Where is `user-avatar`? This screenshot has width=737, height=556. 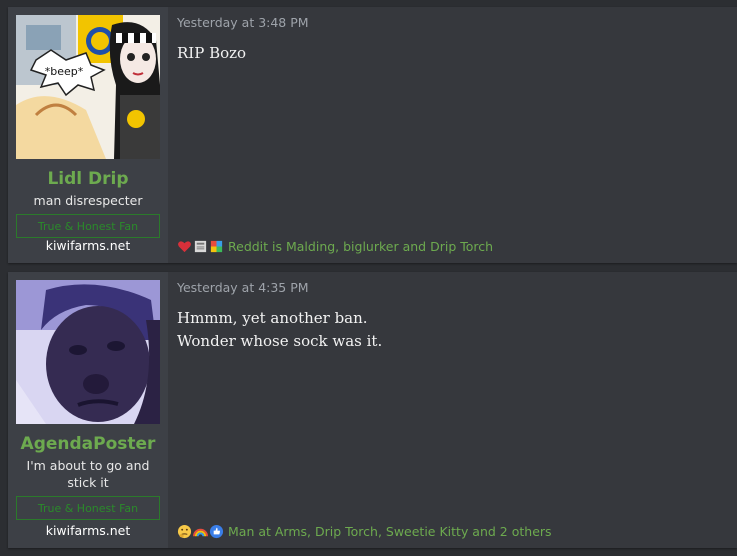 user-avatar is located at coordinates (88, 352).